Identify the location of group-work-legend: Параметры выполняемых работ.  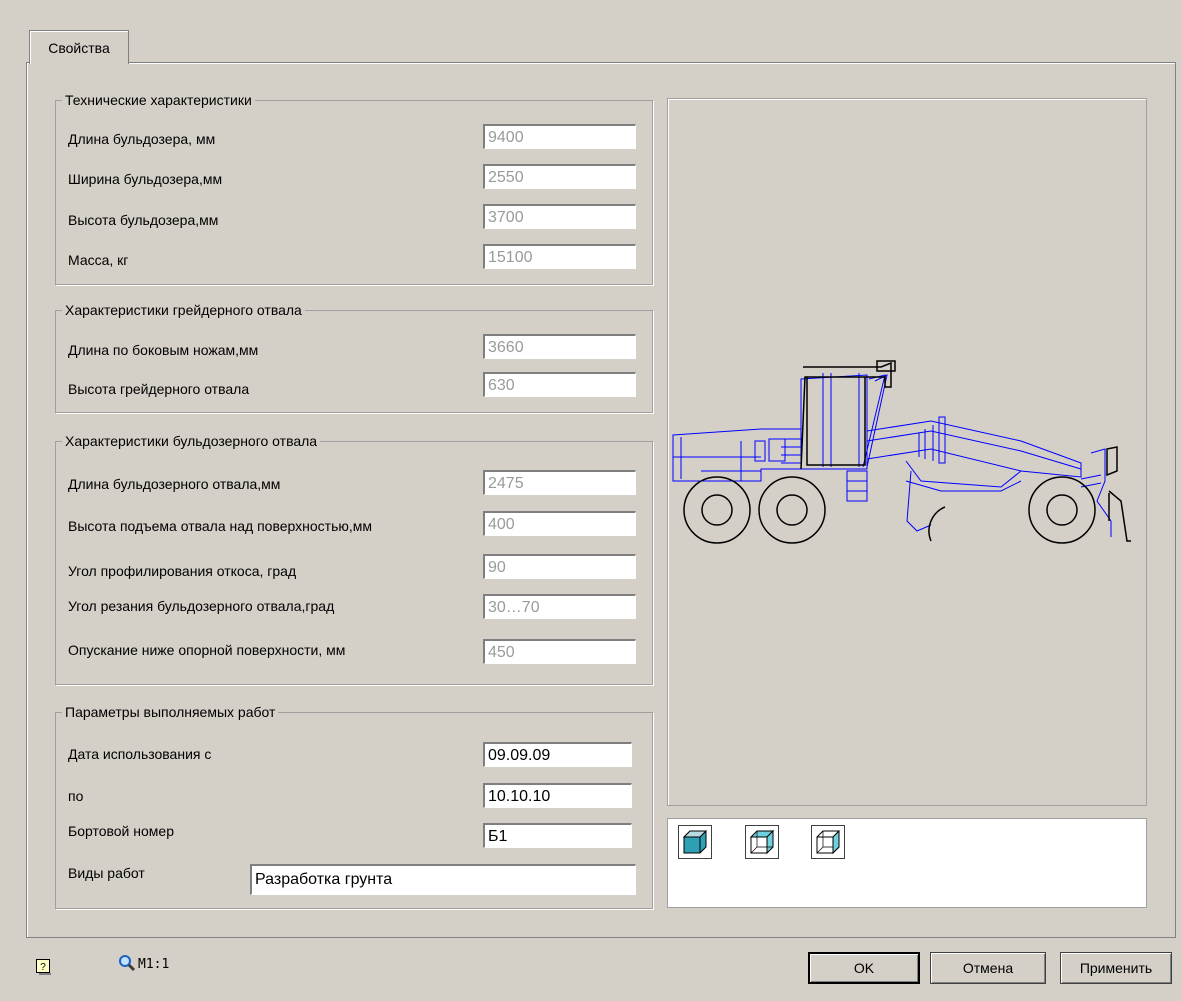
(170, 712).